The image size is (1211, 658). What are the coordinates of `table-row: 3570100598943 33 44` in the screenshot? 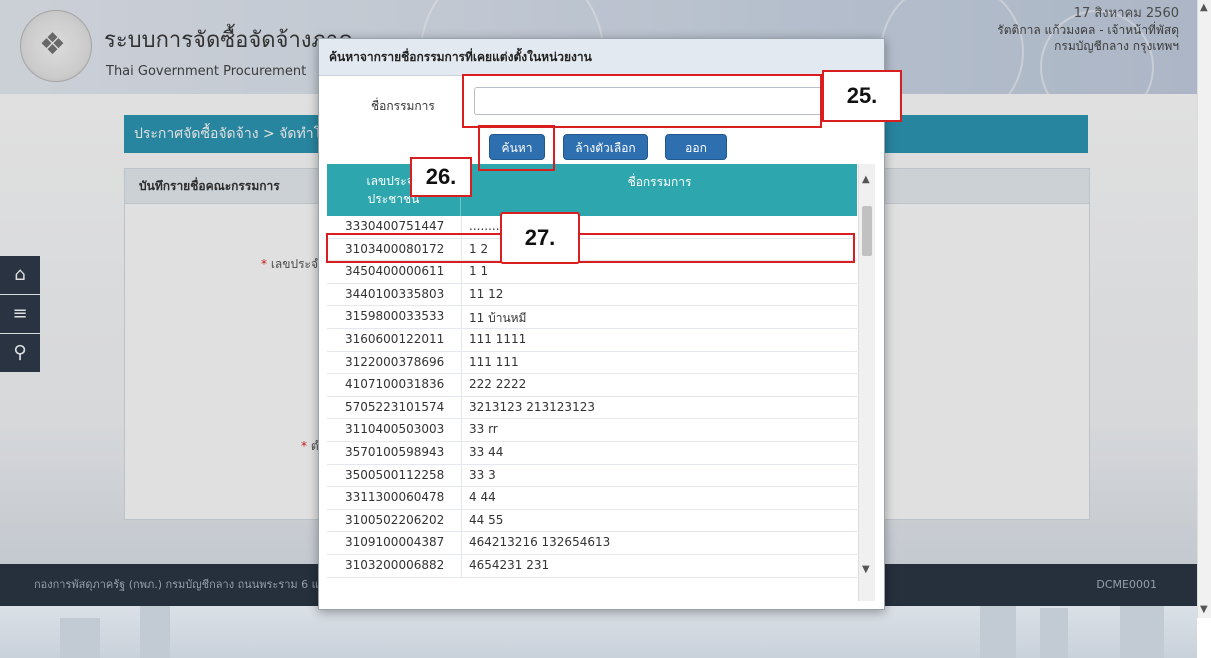 It's located at (592, 453).